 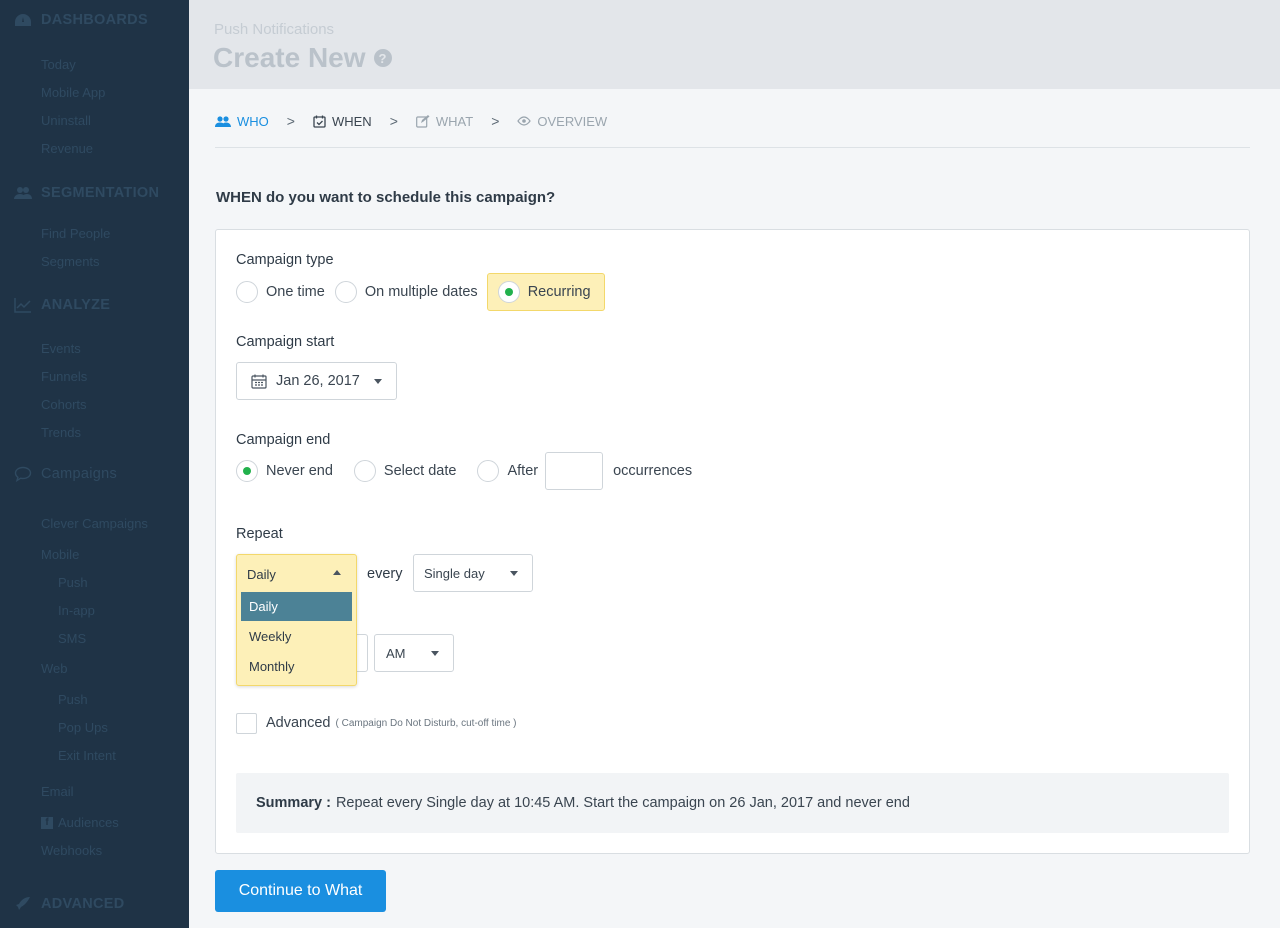 I want to click on campaign-type-recurring: Recurring, so click(x=545, y=292).